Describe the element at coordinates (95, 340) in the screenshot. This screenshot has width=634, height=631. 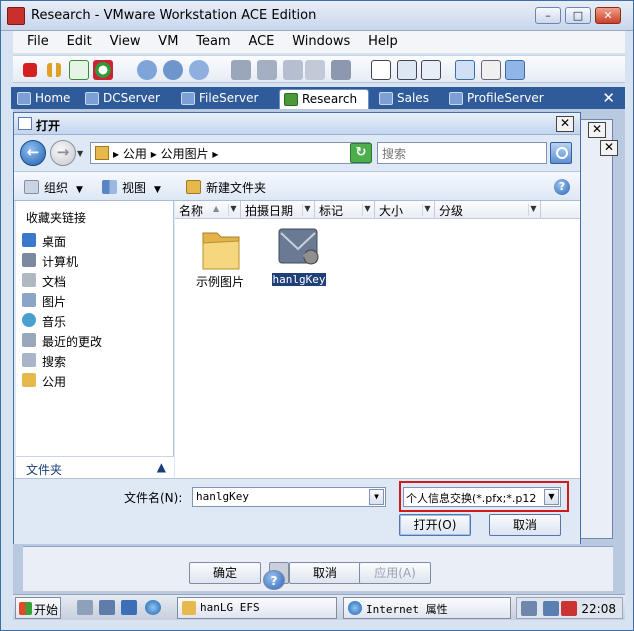
I see `nav-item-recent: 最近的更改` at that location.